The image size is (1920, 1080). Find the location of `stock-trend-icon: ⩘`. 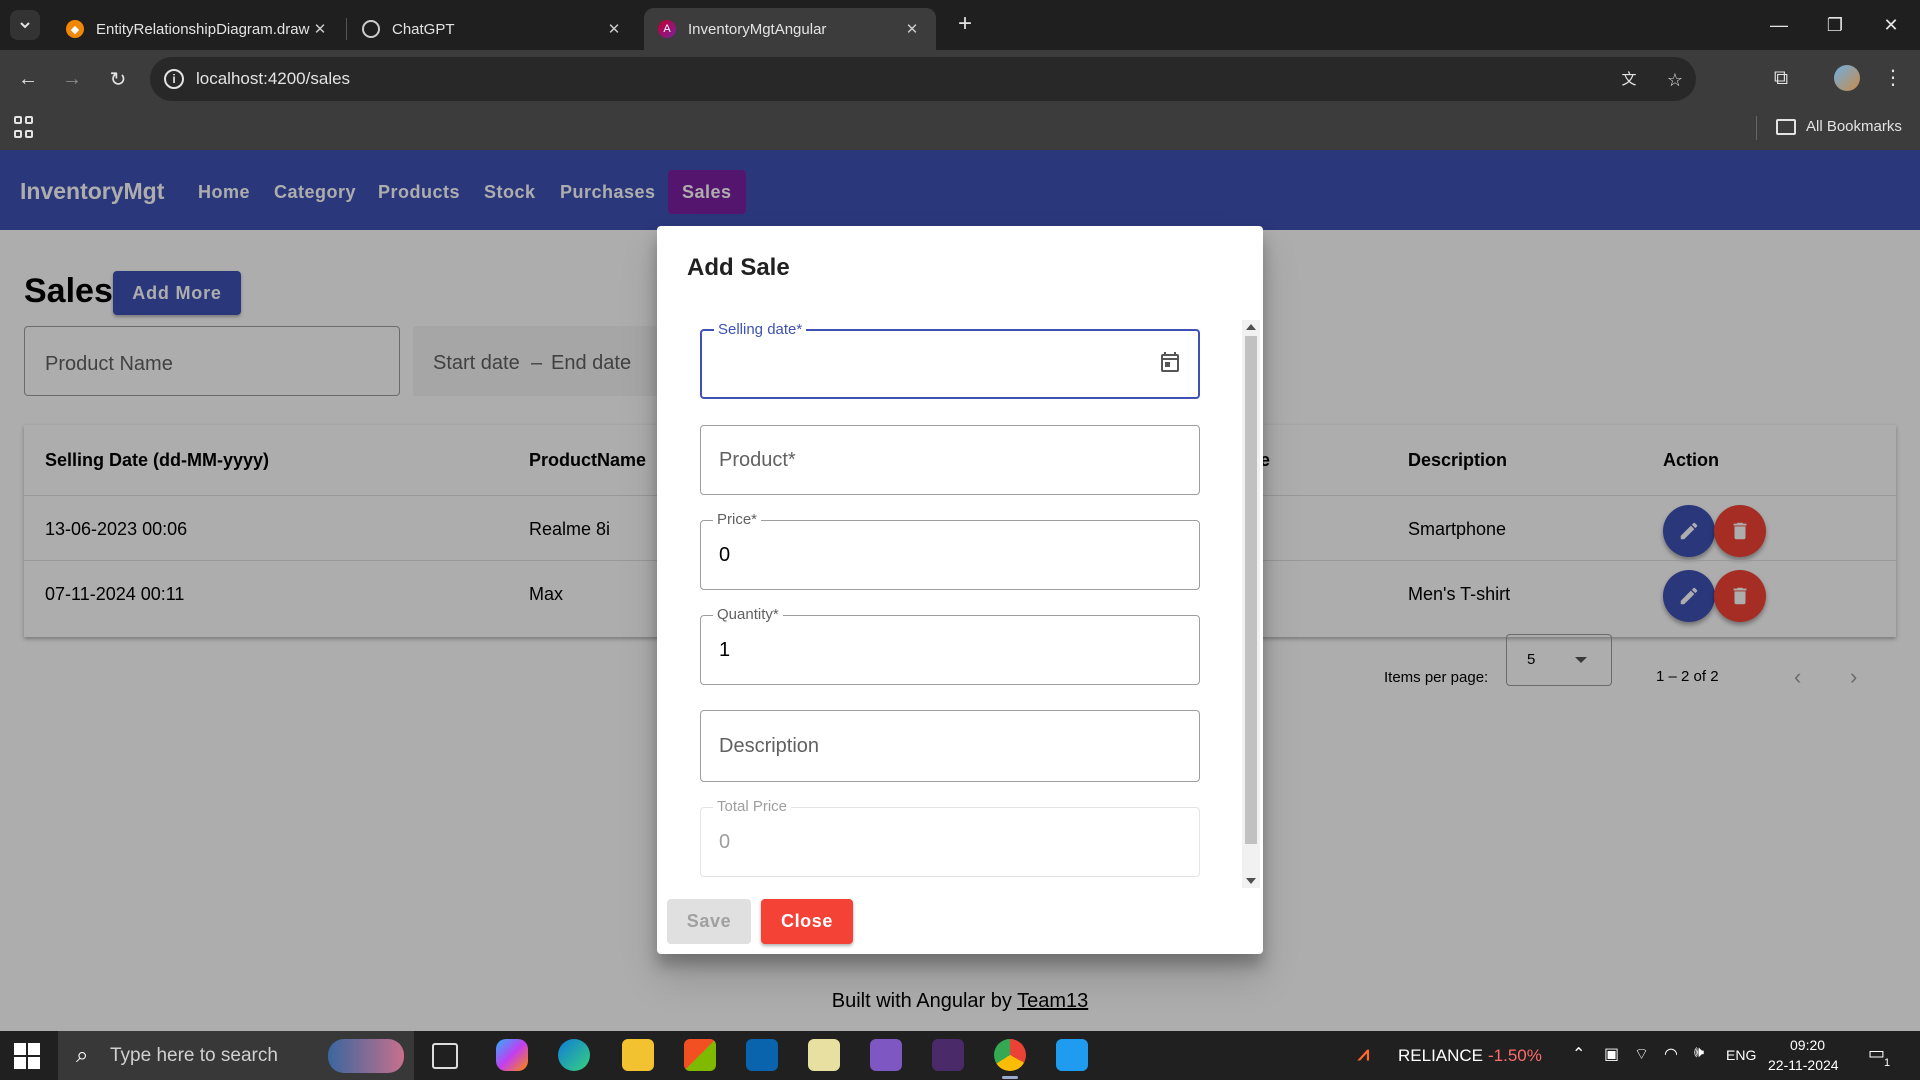

stock-trend-icon: ⩘ is located at coordinates (1363, 1054).